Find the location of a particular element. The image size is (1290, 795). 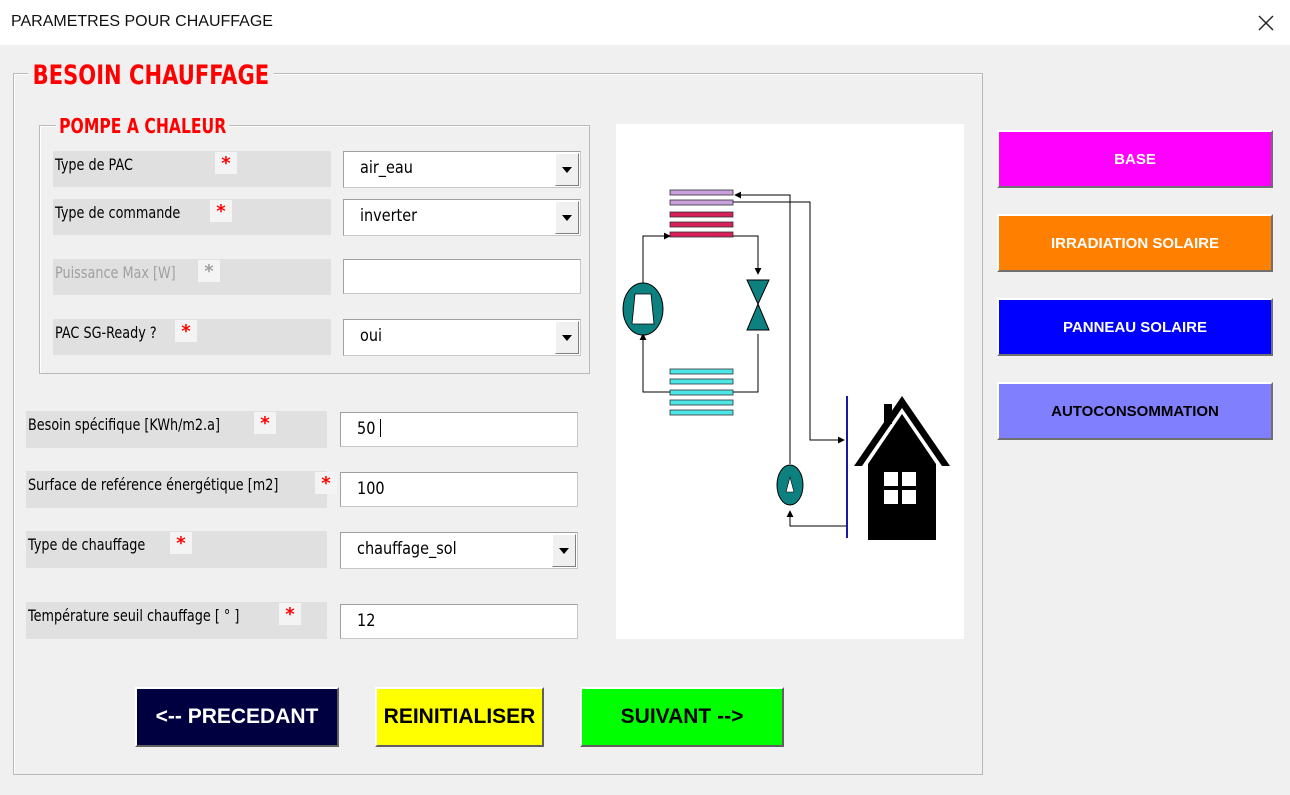

close-icon is located at coordinates (1266, 22).